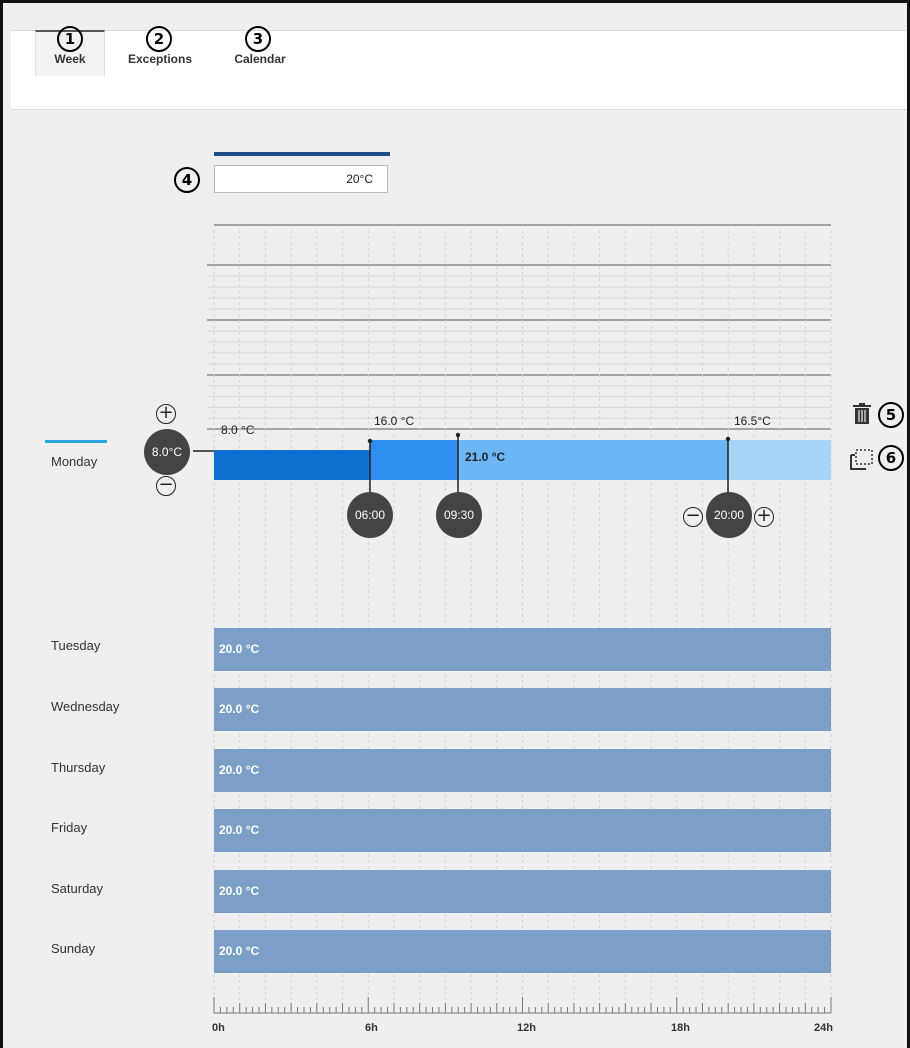 Image resolution: width=910 pixels, height=1048 pixels. Describe the element at coordinates (891, 458) in the screenshot. I see `callout-6: 6` at that location.